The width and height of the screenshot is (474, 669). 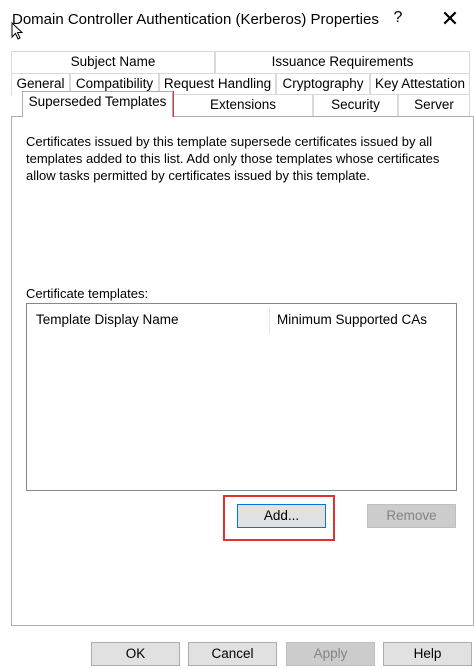 I want to click on tab-key-attestation: Key Attestation, so click(x=420, y=84).